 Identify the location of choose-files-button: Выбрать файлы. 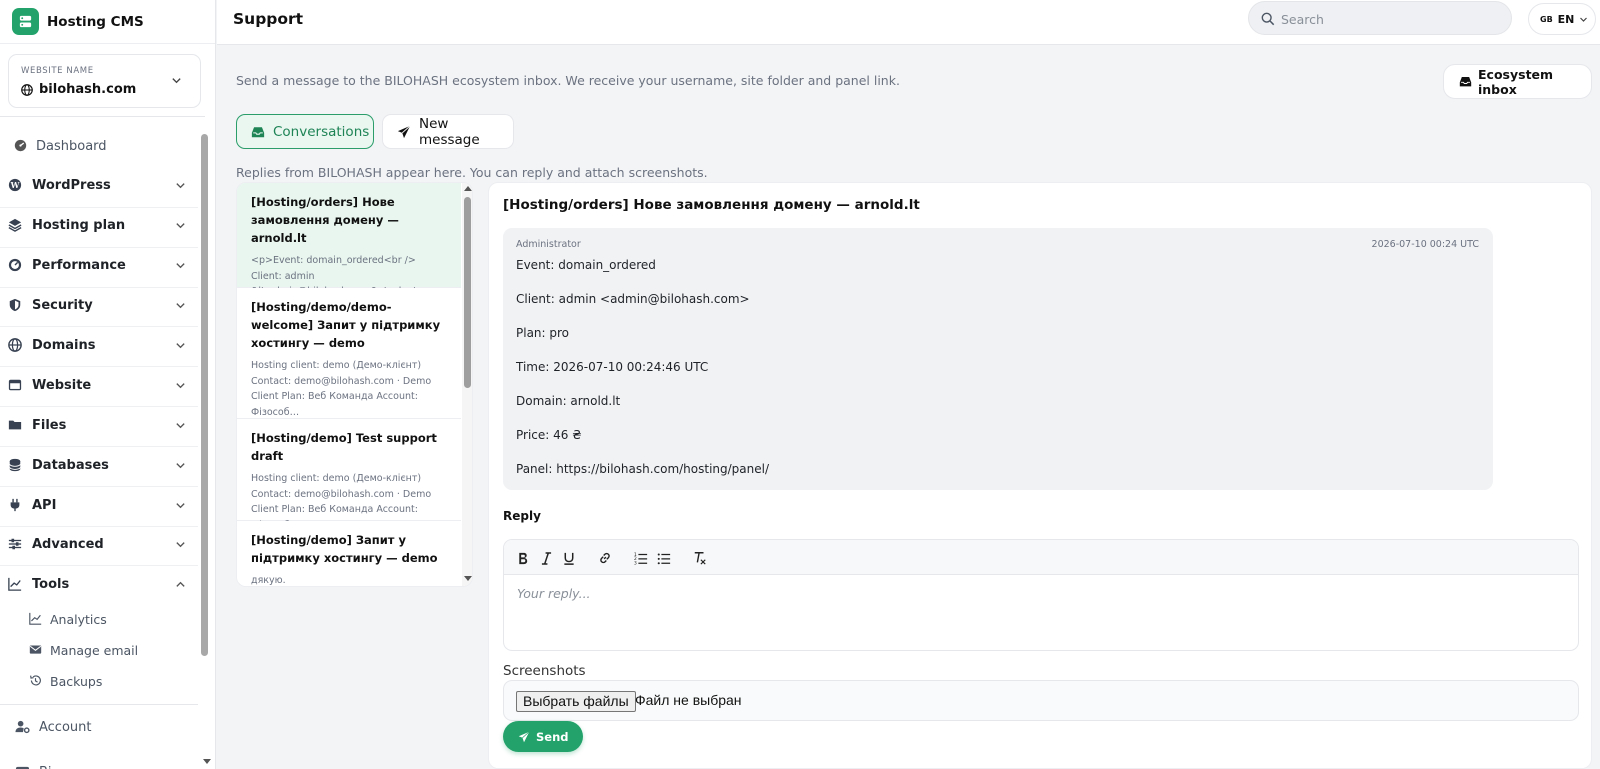
(576, 701).